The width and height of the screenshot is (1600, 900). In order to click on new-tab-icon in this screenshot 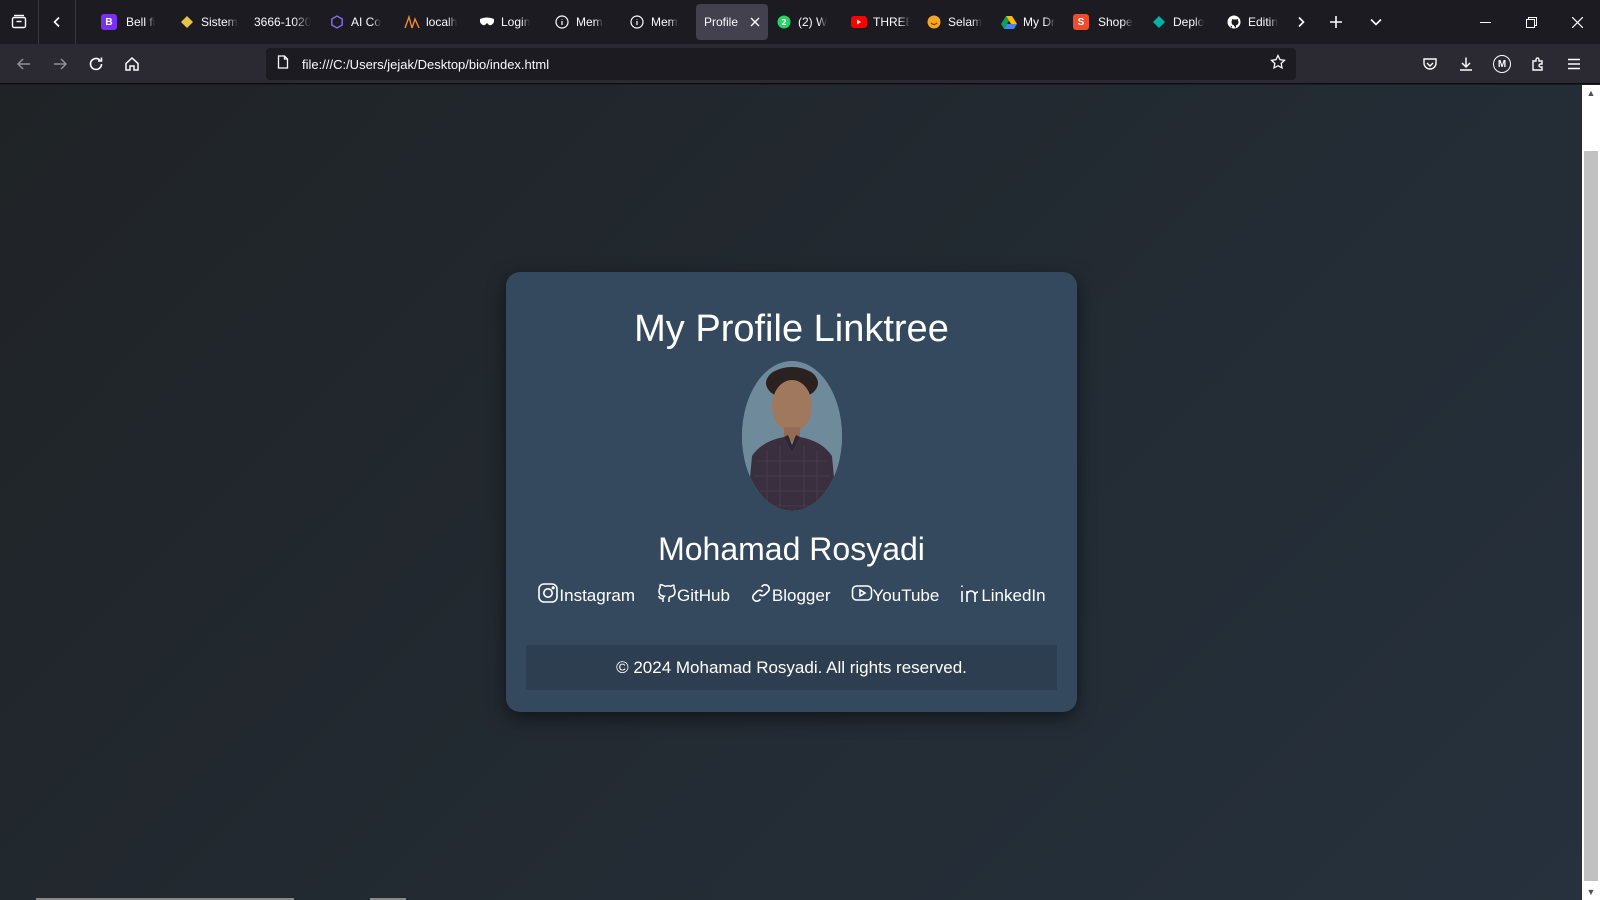, I will do `click(1336, 22)`.